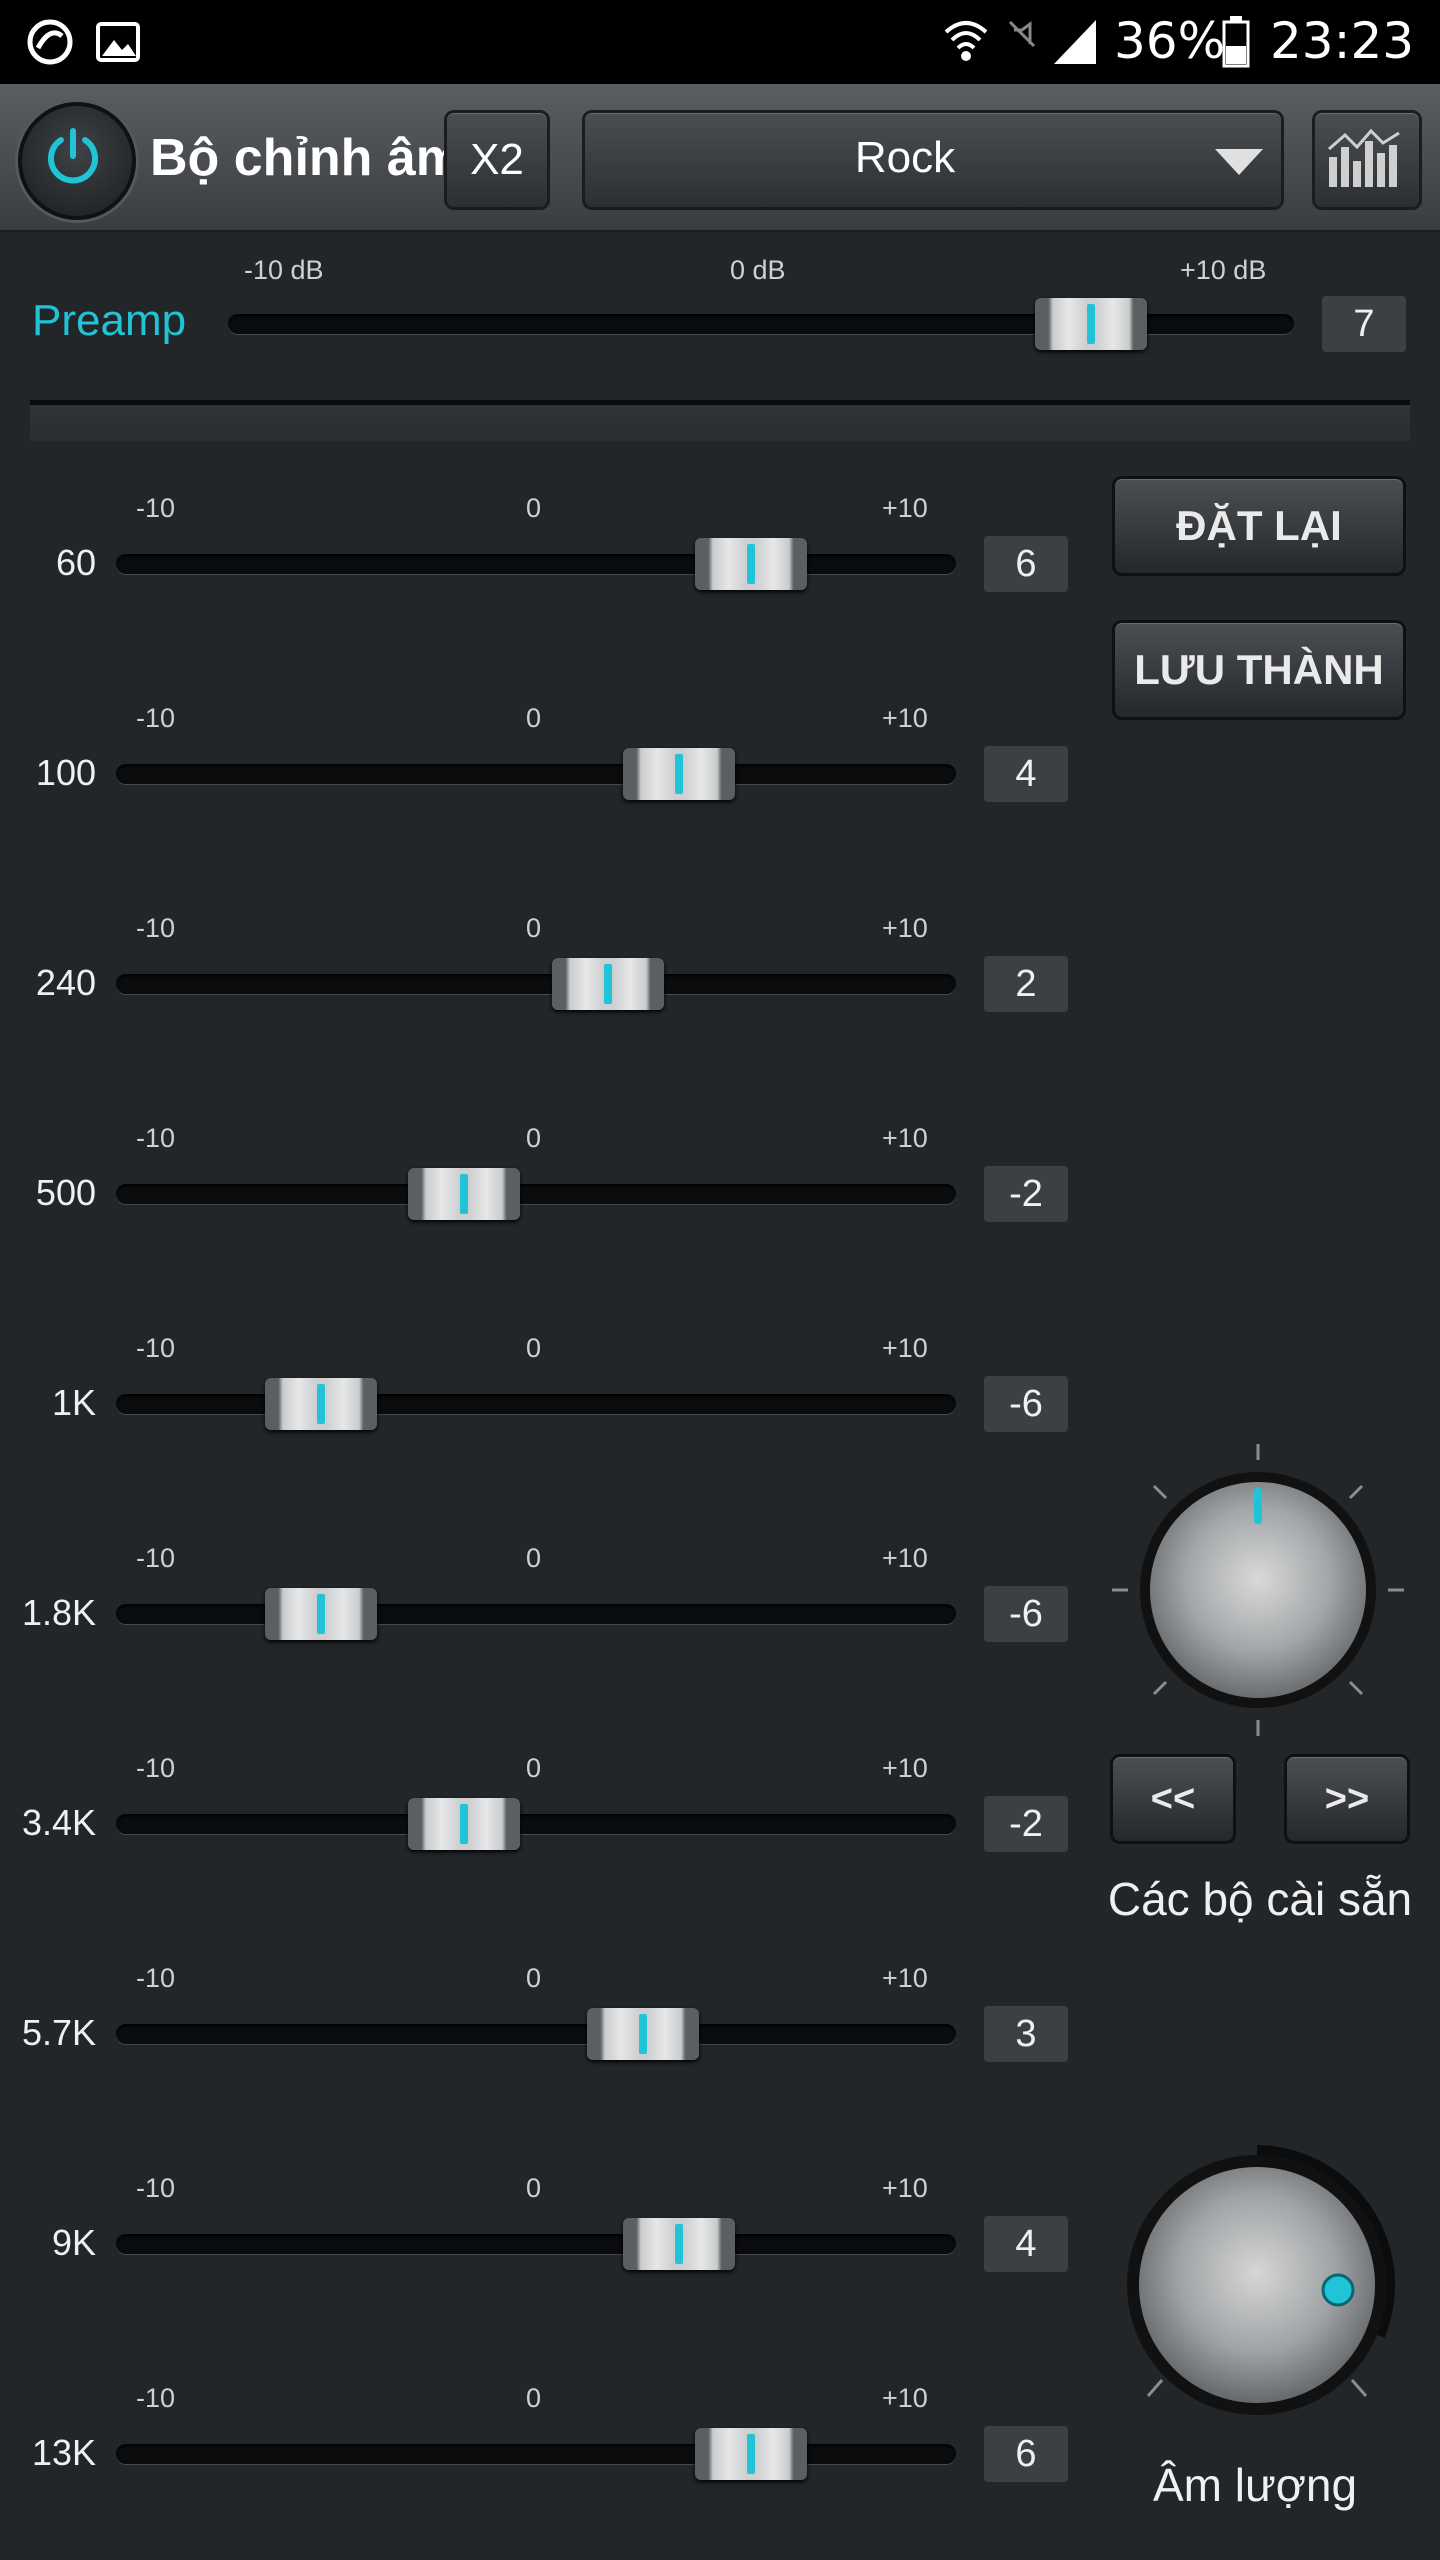  What do you see at coordinates (1364, 157) in the screenshot?
I see `spectrum-icon` at bounding box center [1364, 157].